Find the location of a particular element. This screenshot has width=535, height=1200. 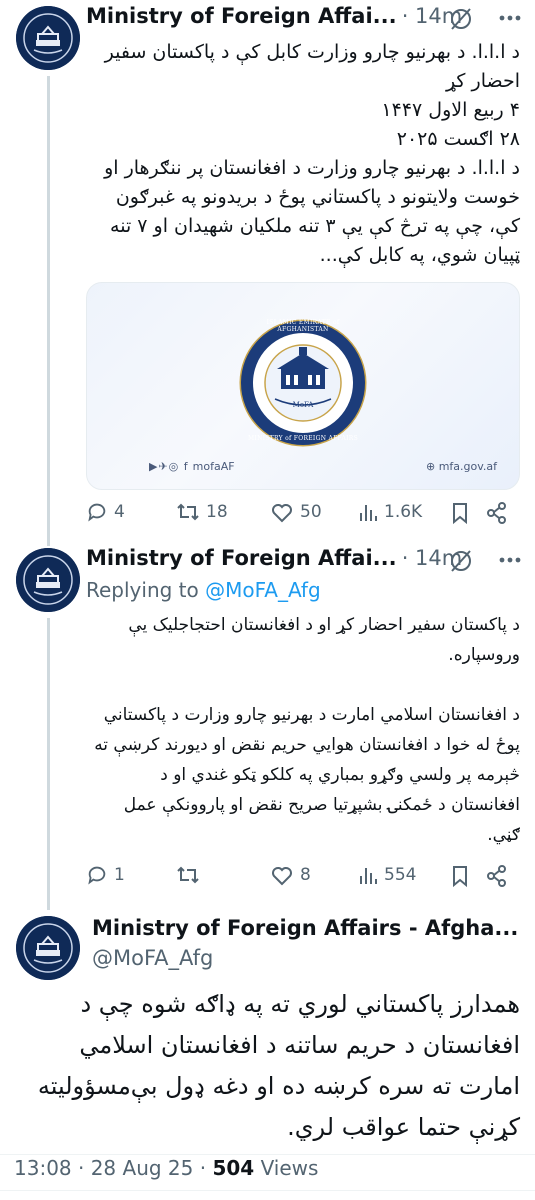

action-bar: 4 18 50 1.6K is located at coordinates (296, 516).